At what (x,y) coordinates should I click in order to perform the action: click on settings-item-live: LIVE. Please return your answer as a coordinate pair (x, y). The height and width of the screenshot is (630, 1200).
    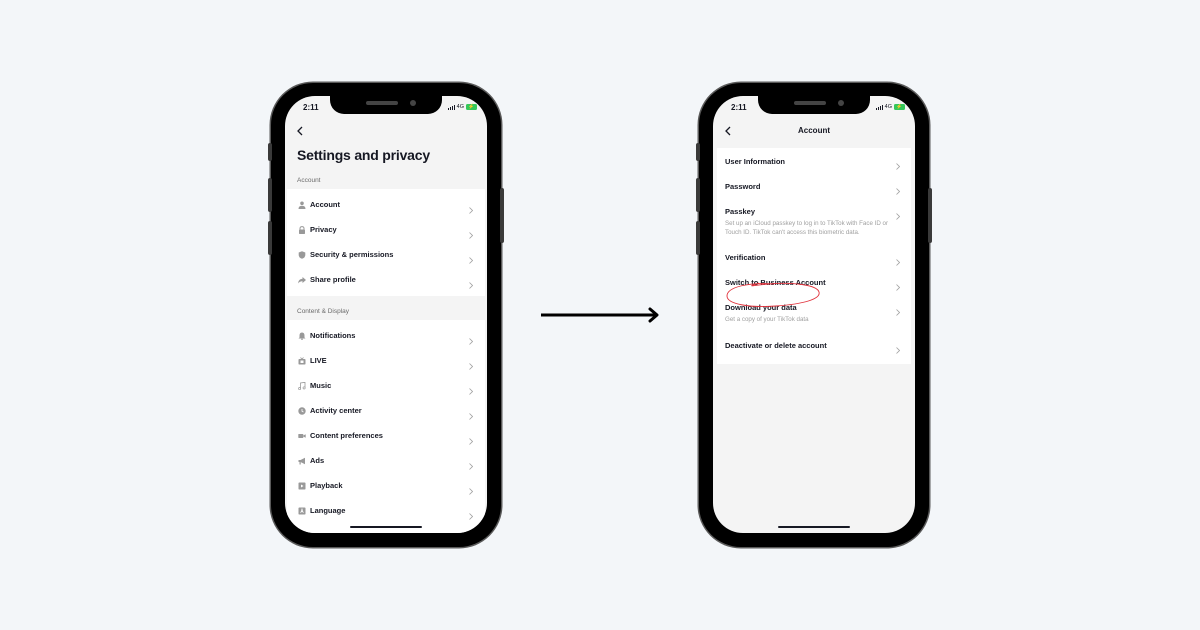
    Looking at the image, I should click on (386, 360).